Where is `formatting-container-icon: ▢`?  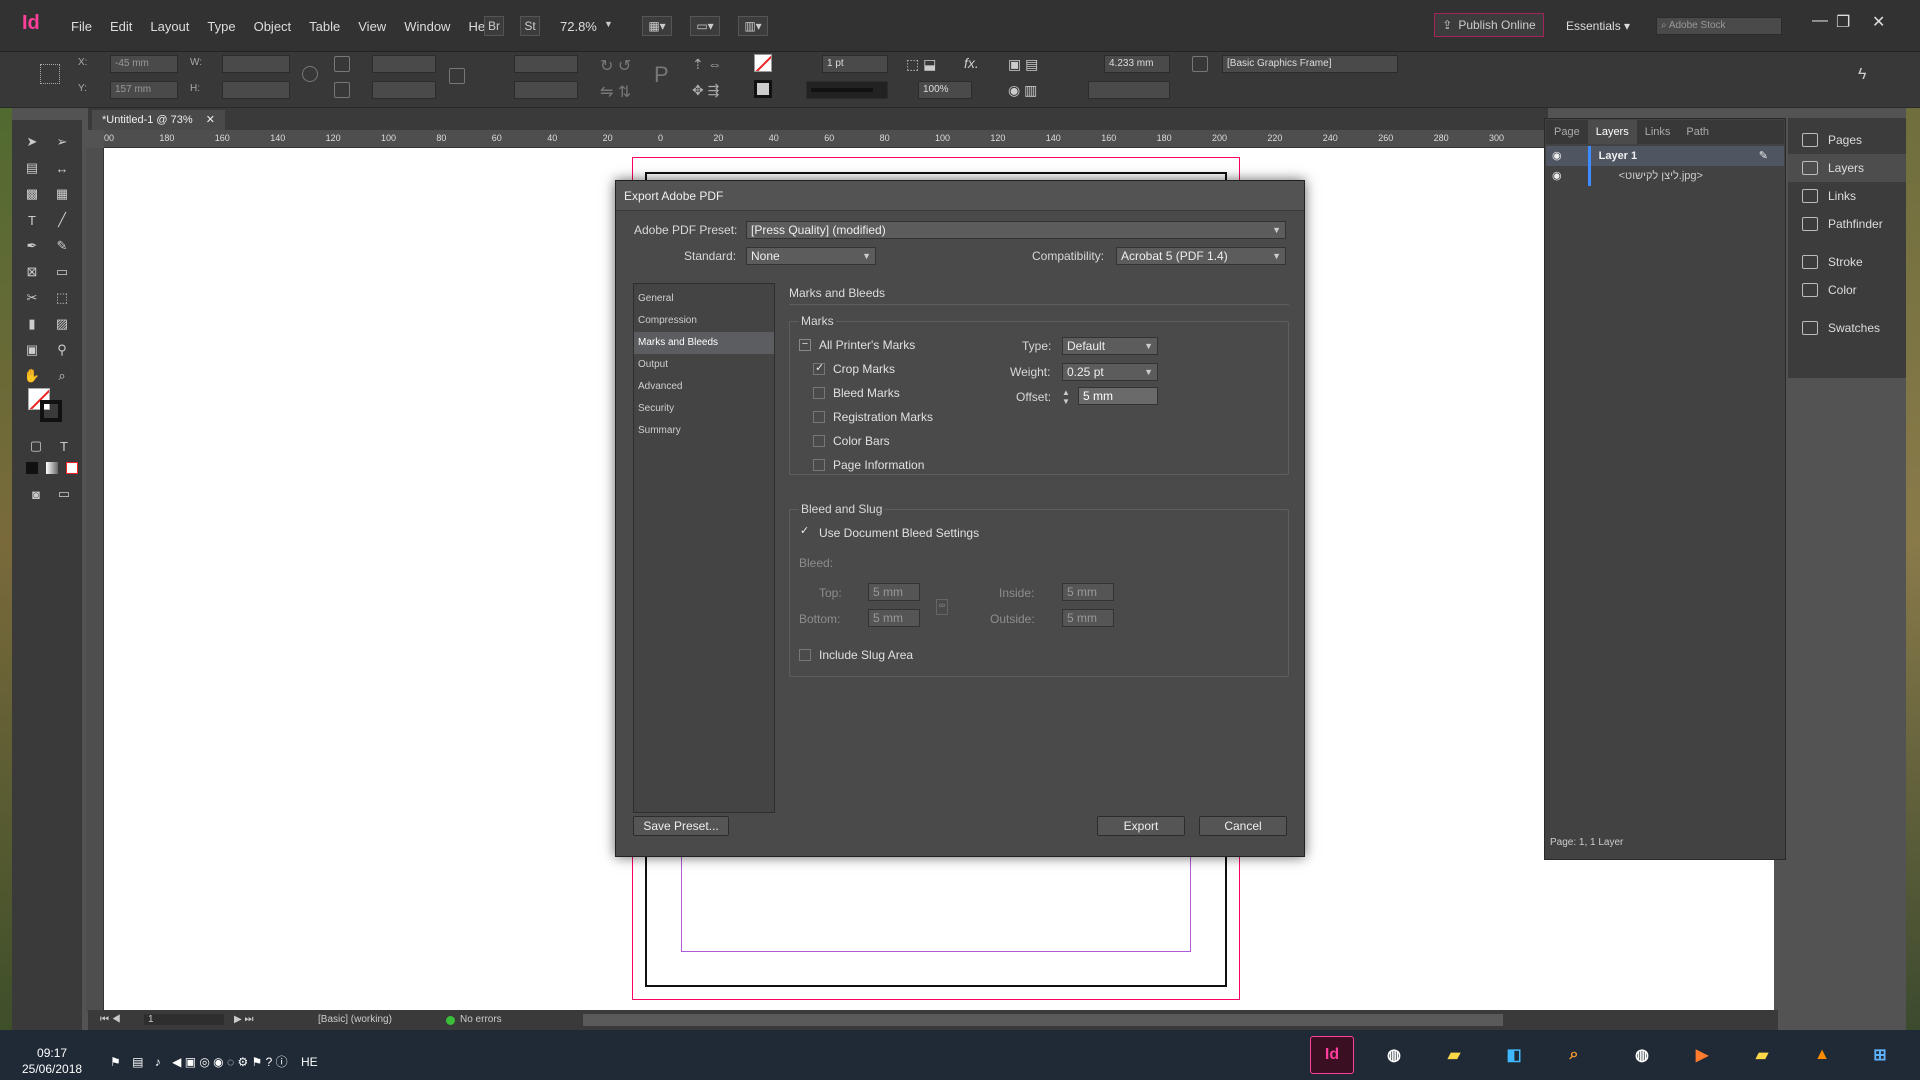 formatting-container-icon: ▢ is located at coordinates (36, 446).